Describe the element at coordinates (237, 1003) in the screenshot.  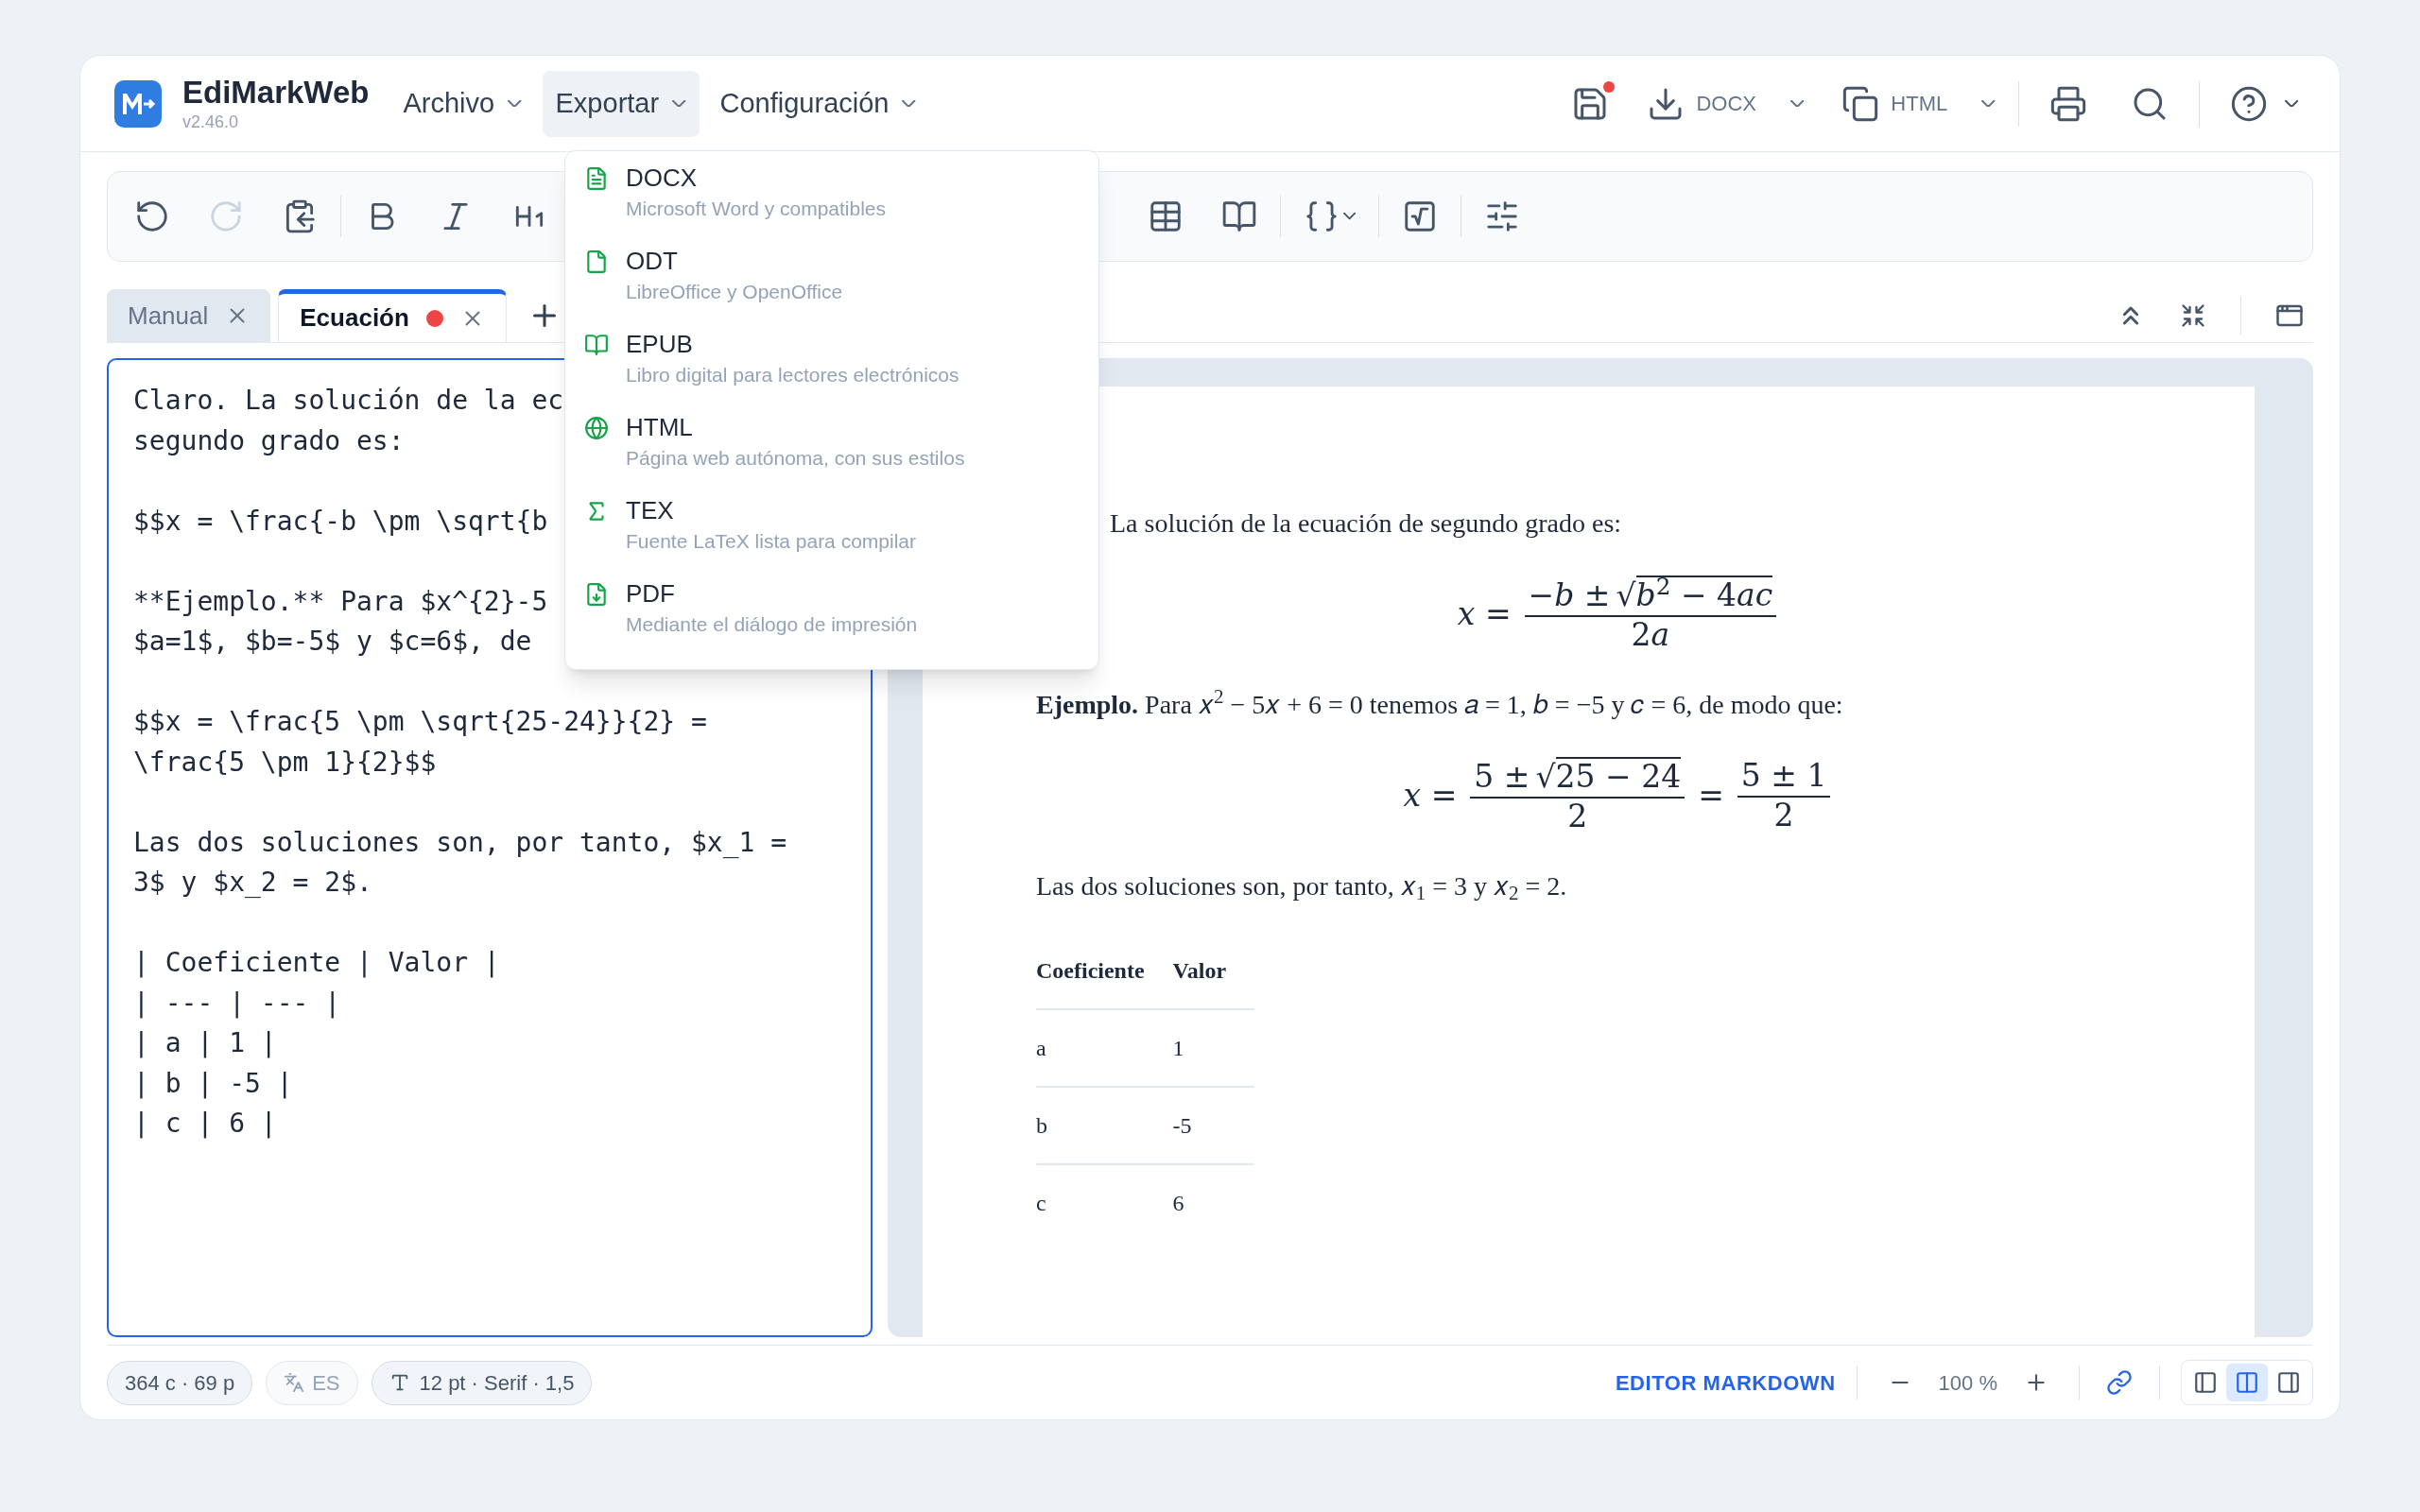
I see `code-line: | --- | --- |` at that location.